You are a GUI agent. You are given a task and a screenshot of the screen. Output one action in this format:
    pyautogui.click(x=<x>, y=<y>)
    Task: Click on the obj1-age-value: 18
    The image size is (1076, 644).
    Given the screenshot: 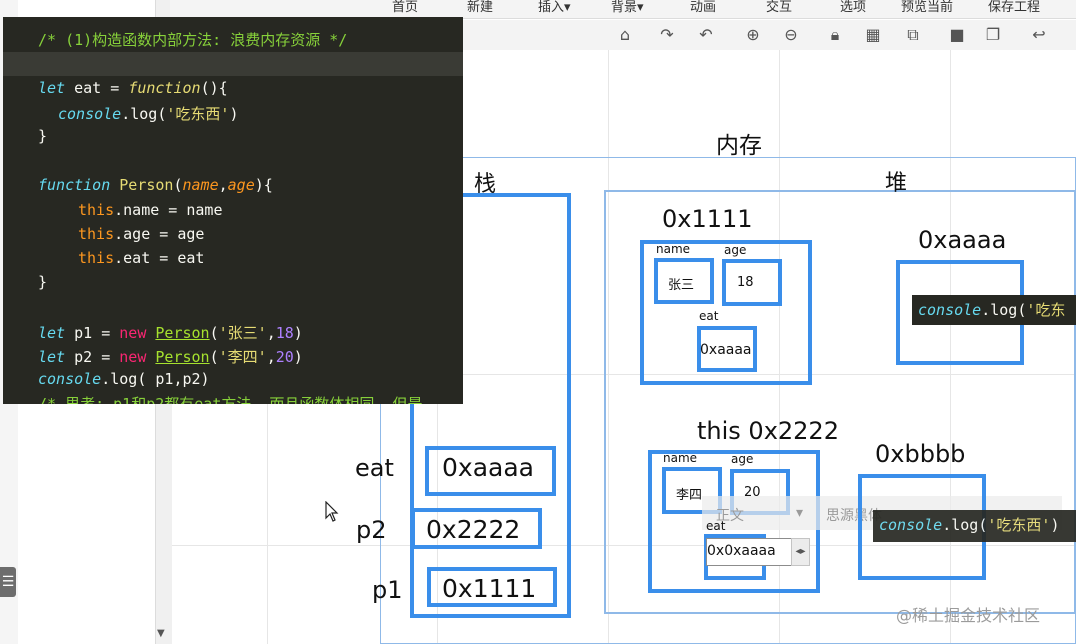 What is the action you would take?
    pyautogui.click(x=745, y=282)
    